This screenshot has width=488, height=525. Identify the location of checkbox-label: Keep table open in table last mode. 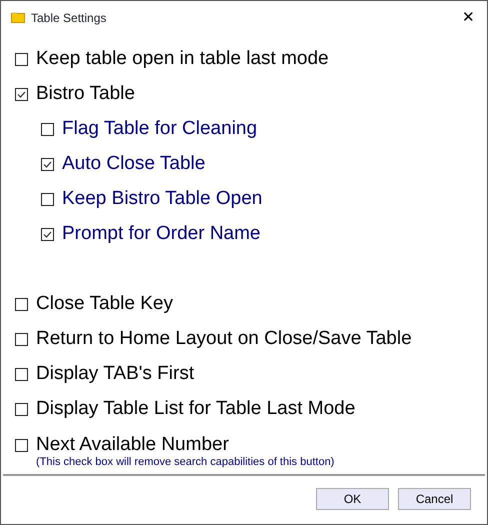
(182, 59).